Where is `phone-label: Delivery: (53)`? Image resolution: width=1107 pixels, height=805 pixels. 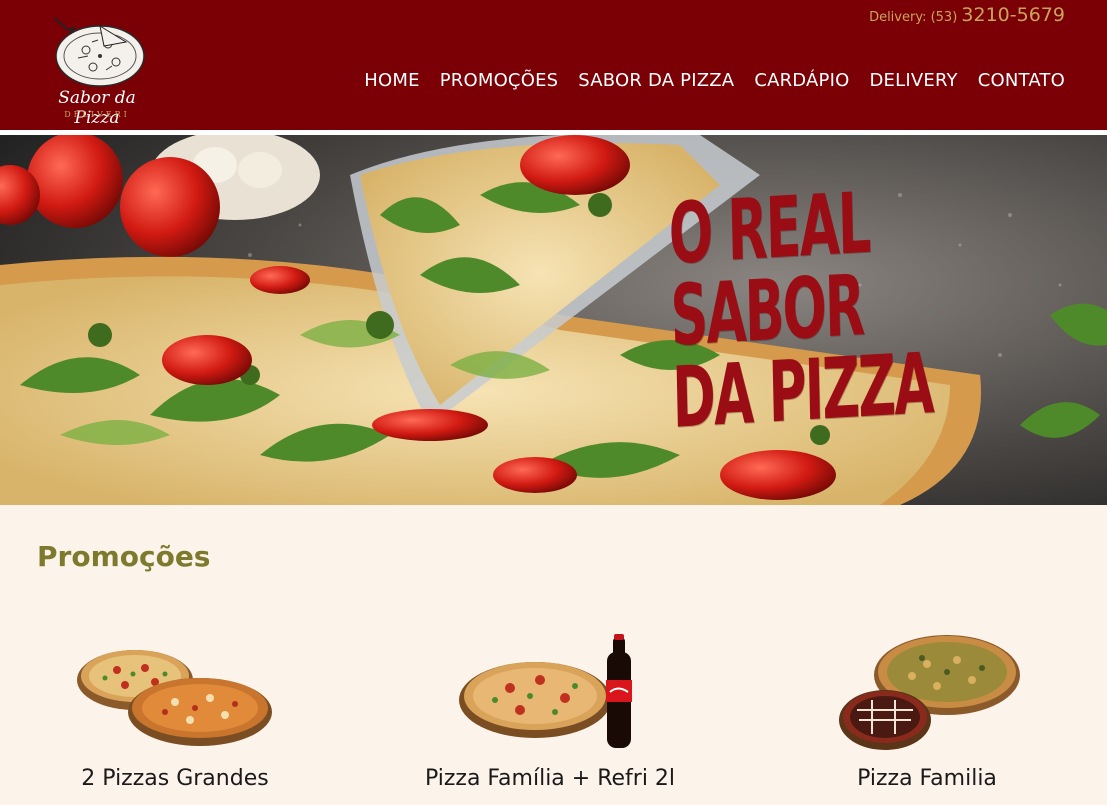 phone-label: Delivery: (53) is located at coordinates (913, 17).